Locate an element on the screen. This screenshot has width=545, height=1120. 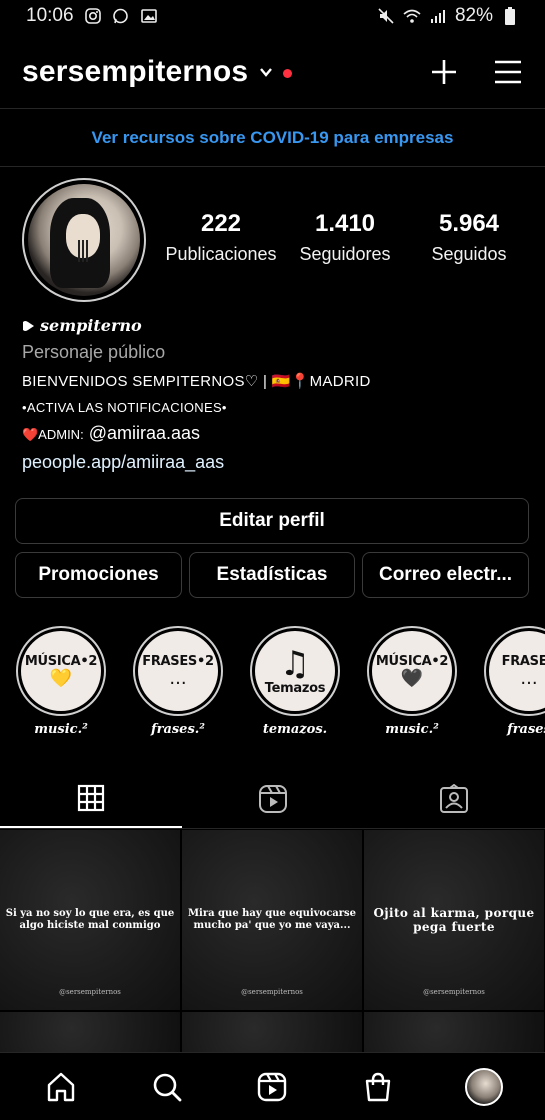
highlight-caption: music.² is located at coordinates (412, 729).